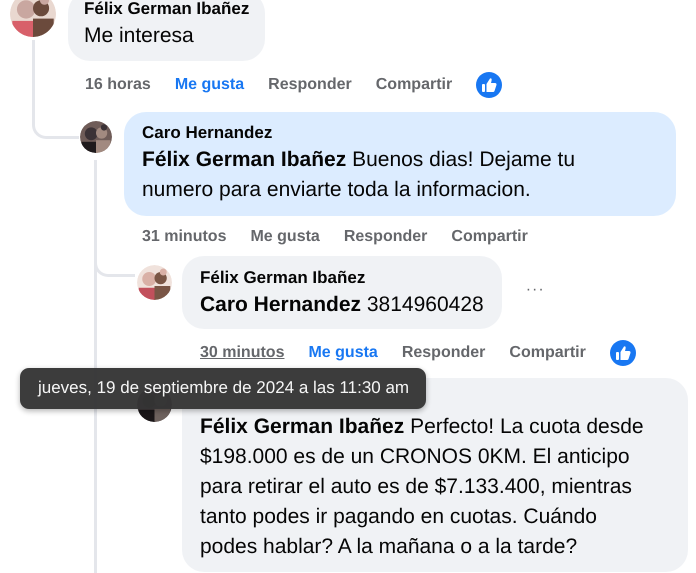  What do you see at coordinates (223, 388) in the screenshot?
I see `date-tooltip: jueves, 19 de septiembre de 2024 a las 11:30 am` at bounding box center [223, 388].